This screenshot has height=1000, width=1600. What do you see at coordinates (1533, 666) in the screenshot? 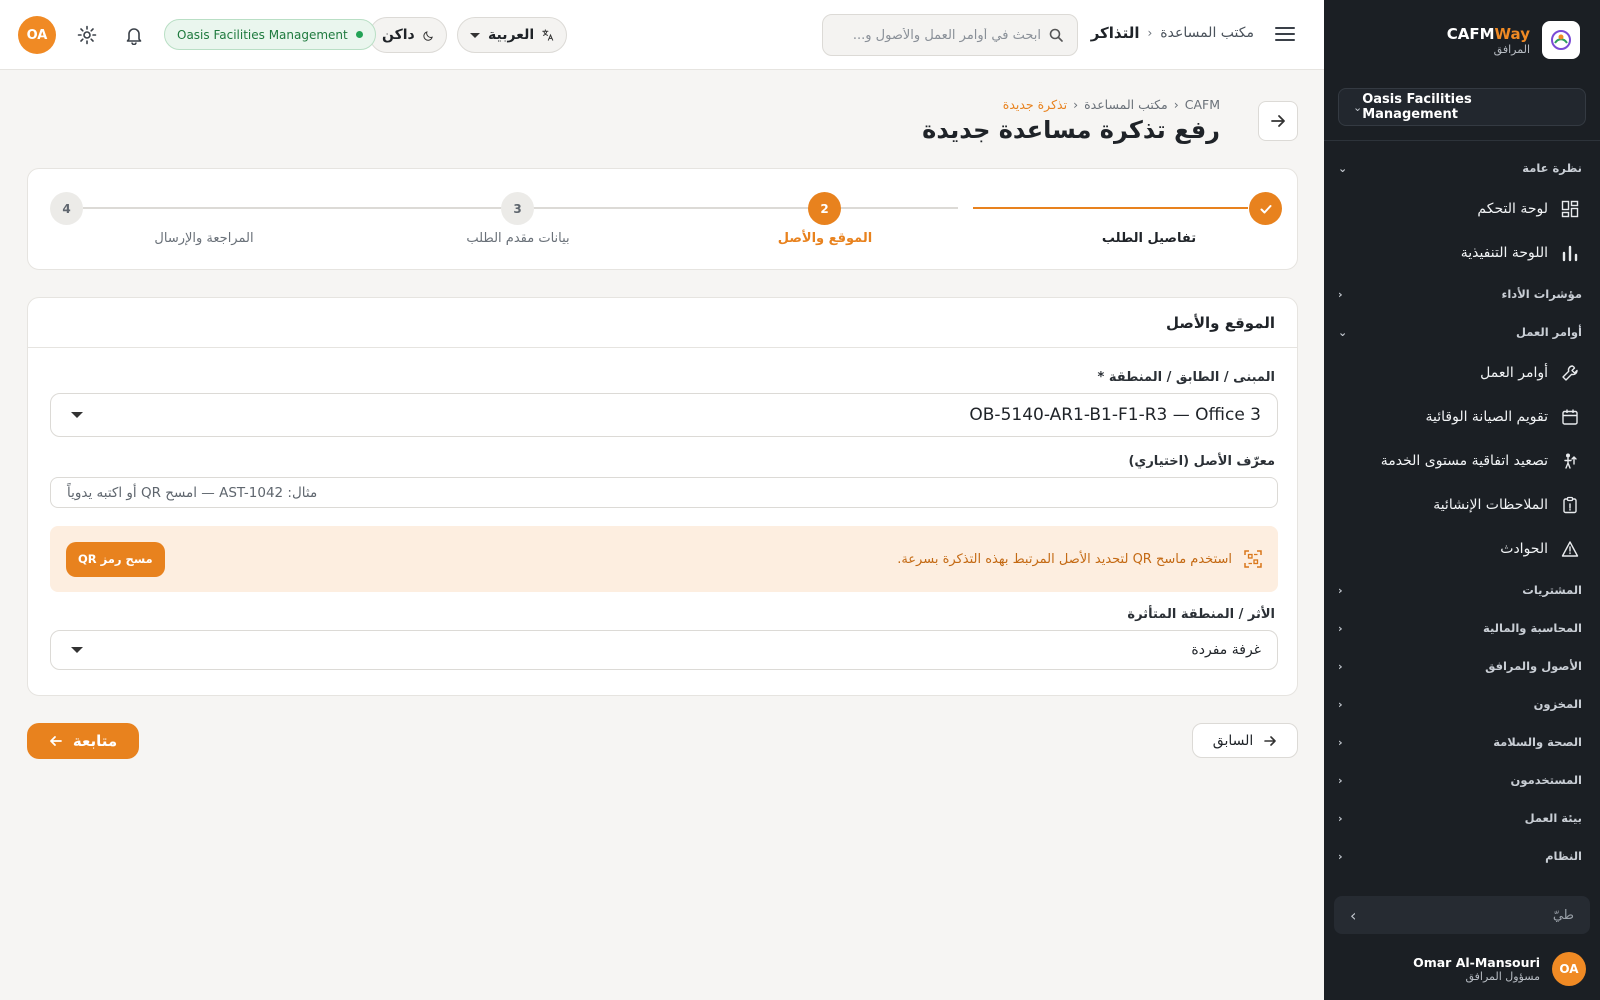
I see `nav-group-label: الأصول والمرافق` at bounding box center [1533, 666].